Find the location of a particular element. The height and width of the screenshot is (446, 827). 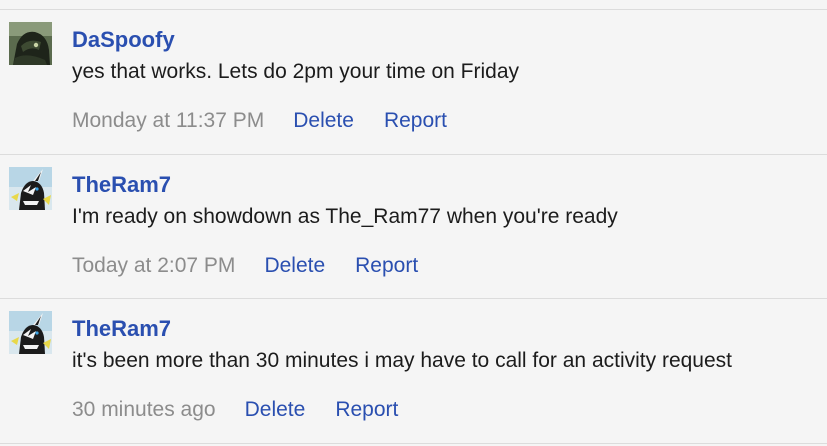

message-timestamp: 30 minutes ago is located at coordinates (144, 410).